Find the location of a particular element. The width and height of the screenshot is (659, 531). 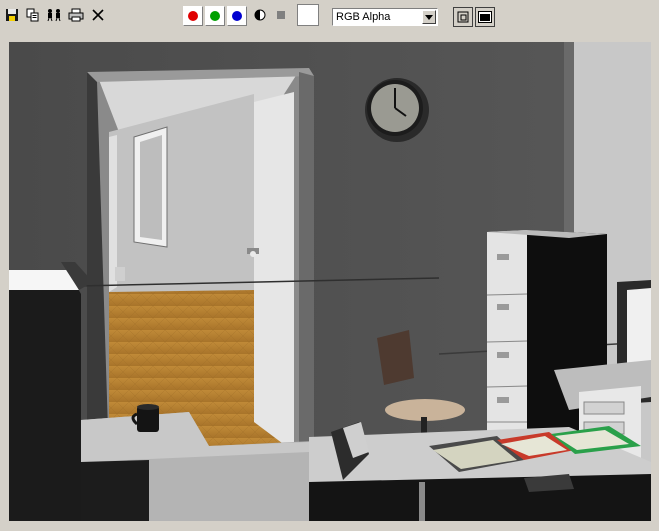

green-dot-icon is located at coordinates (215, 16).